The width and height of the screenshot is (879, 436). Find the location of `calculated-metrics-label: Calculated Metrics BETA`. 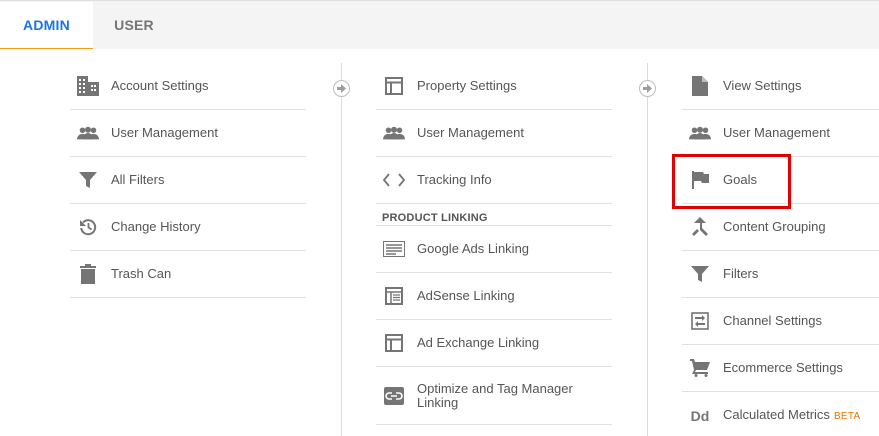

calculated-metrics-label: Calculated Metrics BETA is located at coordinates (792, 415).